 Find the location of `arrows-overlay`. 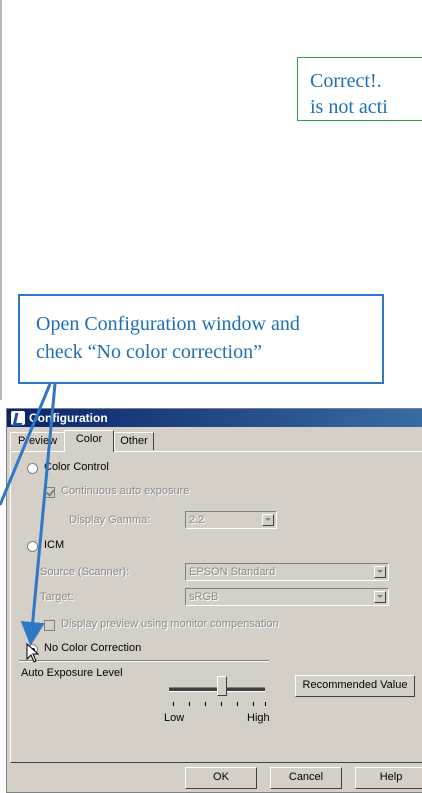

arrows-overlay is located at coordinates (28, 514).